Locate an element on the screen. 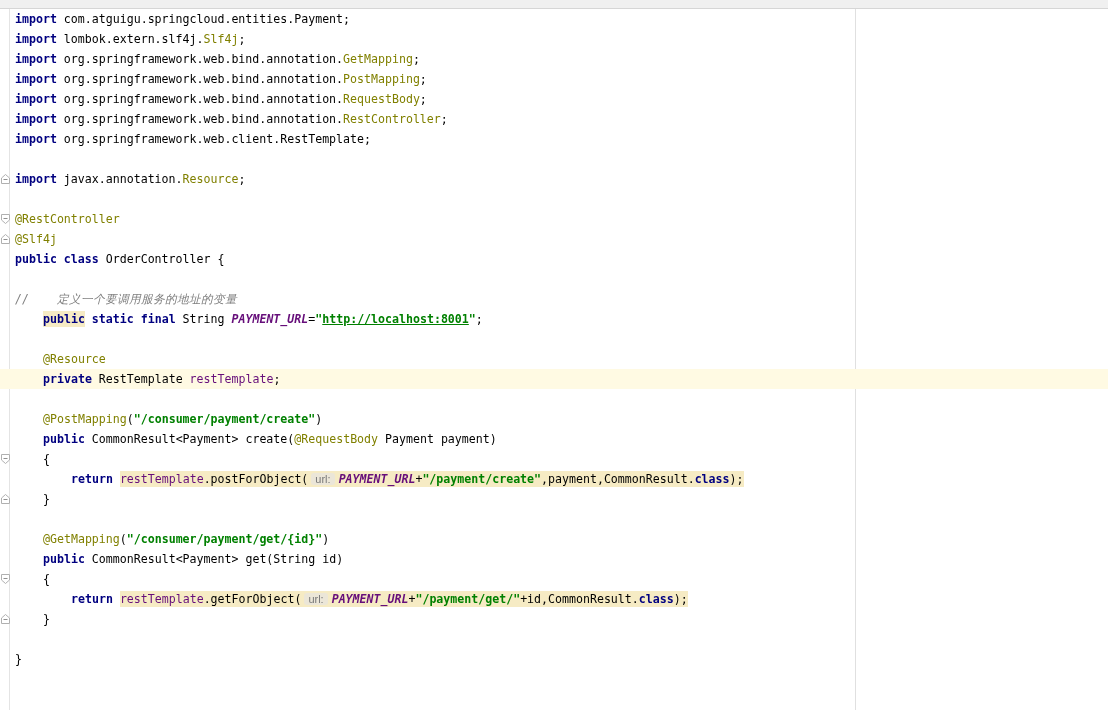 The image size is (1108, 710). code-line: @PostMapping("/consumer/payment/create") is located at coordinates (182, 419).